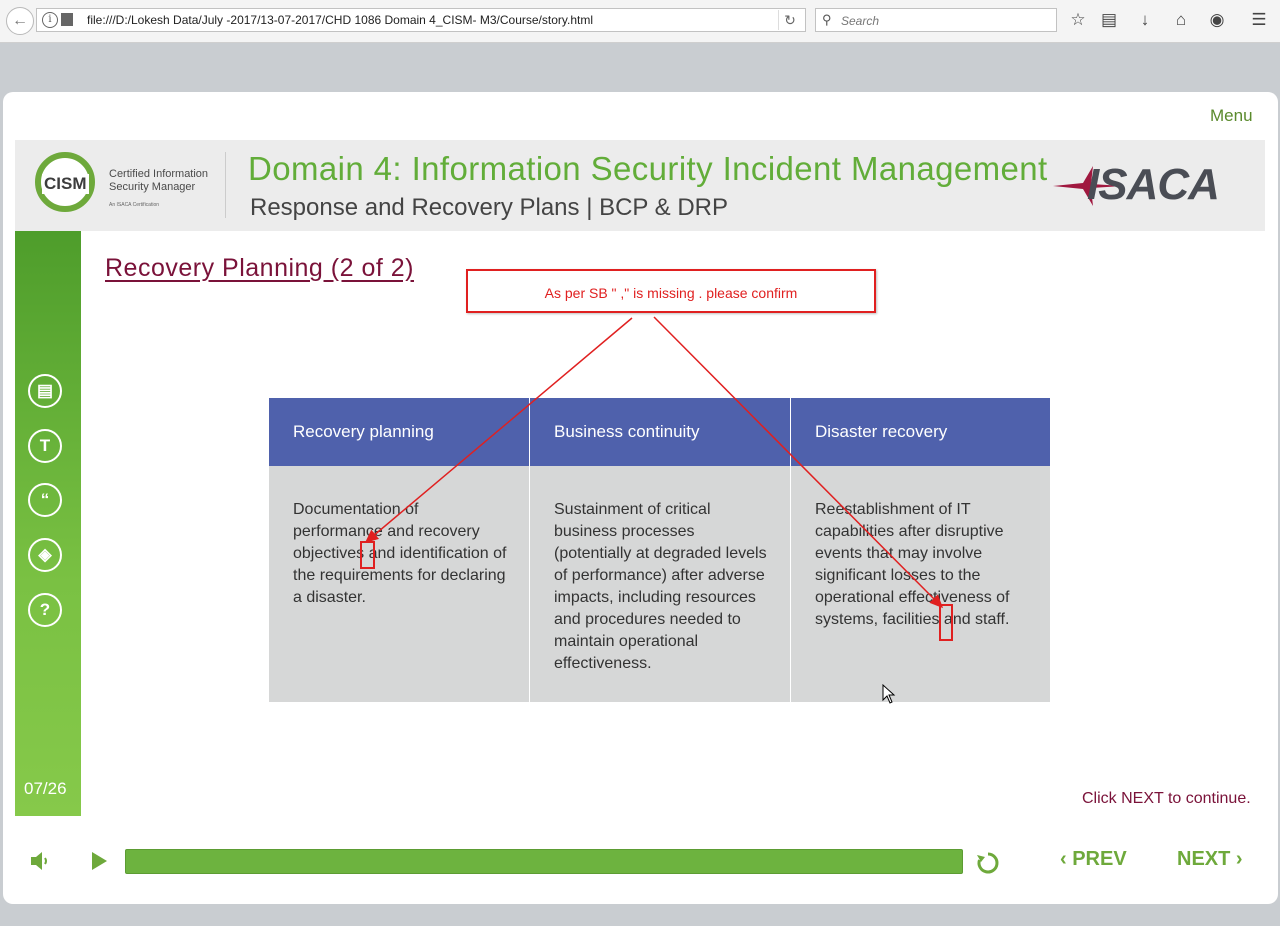  I want to click on table-header-recovery-planning: Recovery planning, so click(399, 432).